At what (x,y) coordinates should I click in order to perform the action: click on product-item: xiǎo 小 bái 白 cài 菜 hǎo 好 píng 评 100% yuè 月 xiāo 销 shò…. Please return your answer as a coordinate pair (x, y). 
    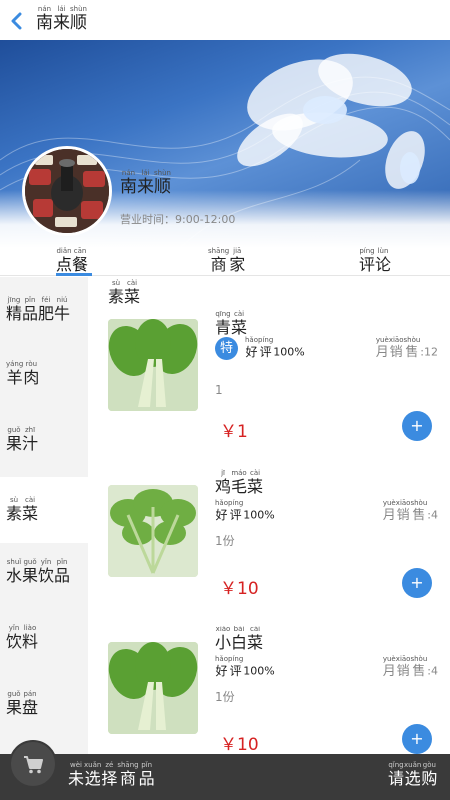
    Looking at the image, I should click on (275, 690).